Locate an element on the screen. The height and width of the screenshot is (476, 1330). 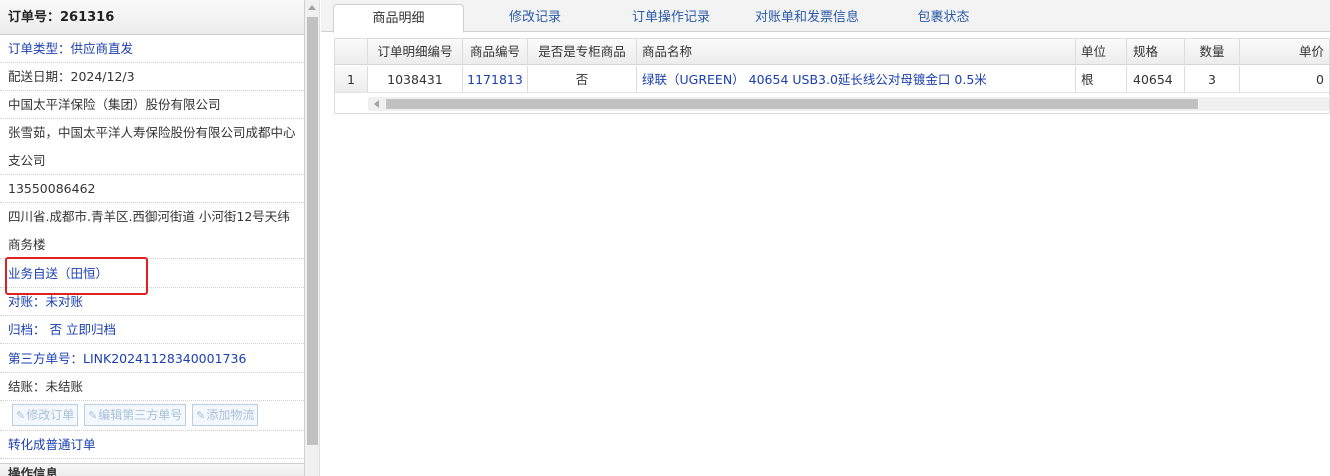
tab-modification-log: 修改记录 is located at coordinates (535, 18).